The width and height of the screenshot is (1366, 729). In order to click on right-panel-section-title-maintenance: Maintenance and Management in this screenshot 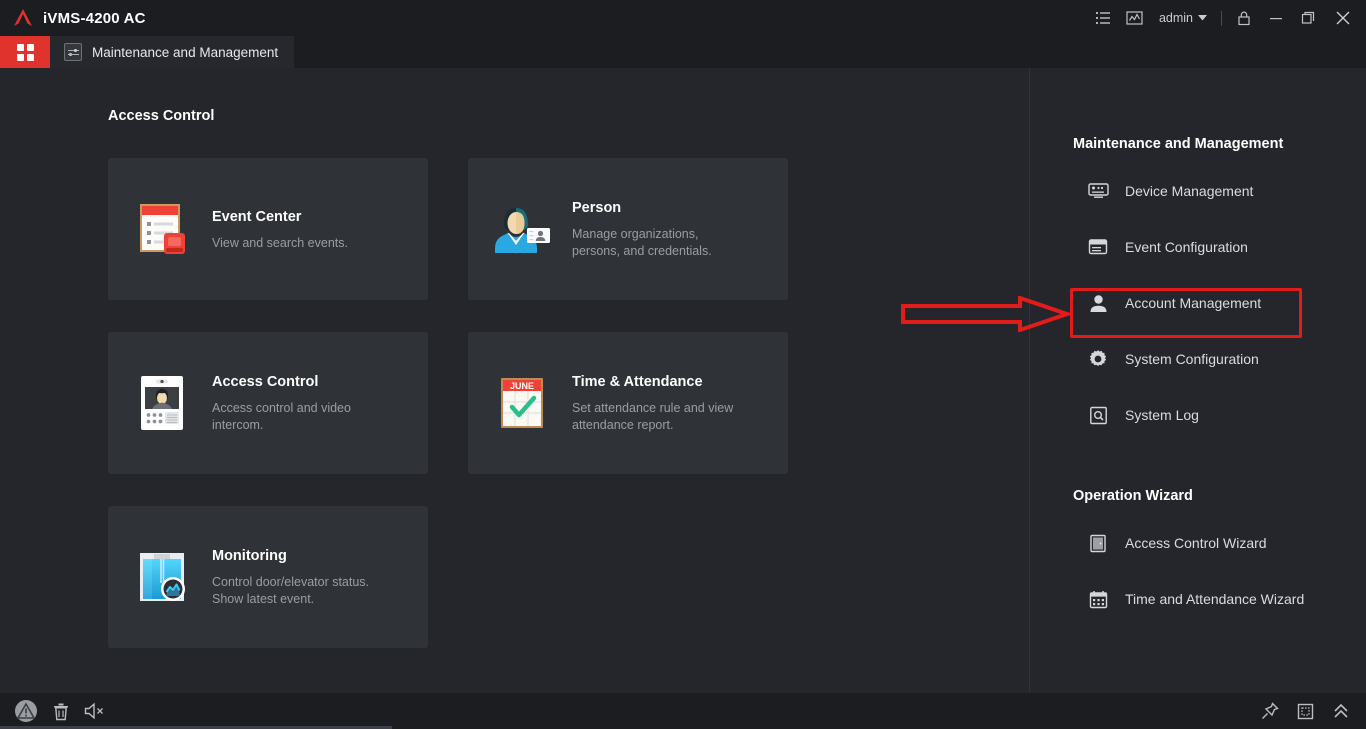, I will do `click(1178, 144)`.